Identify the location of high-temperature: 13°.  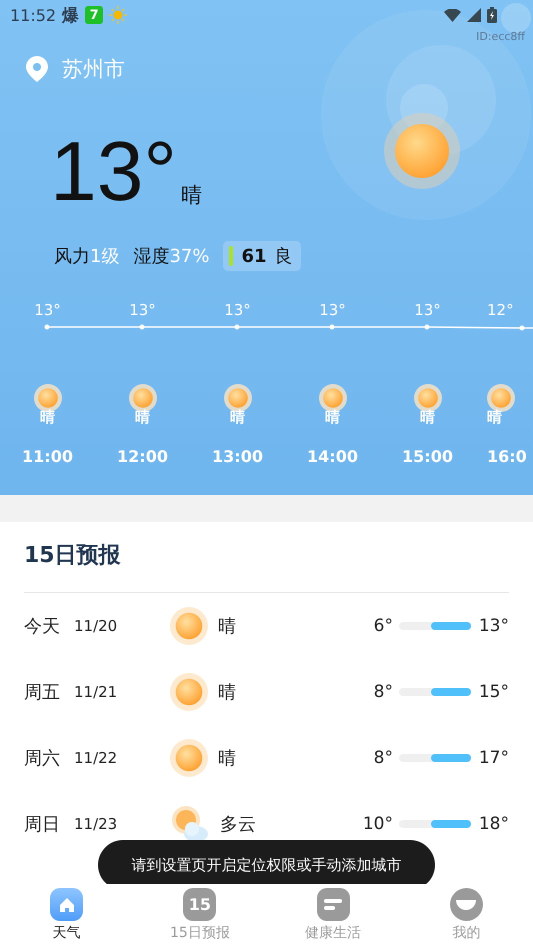
(493, 626).